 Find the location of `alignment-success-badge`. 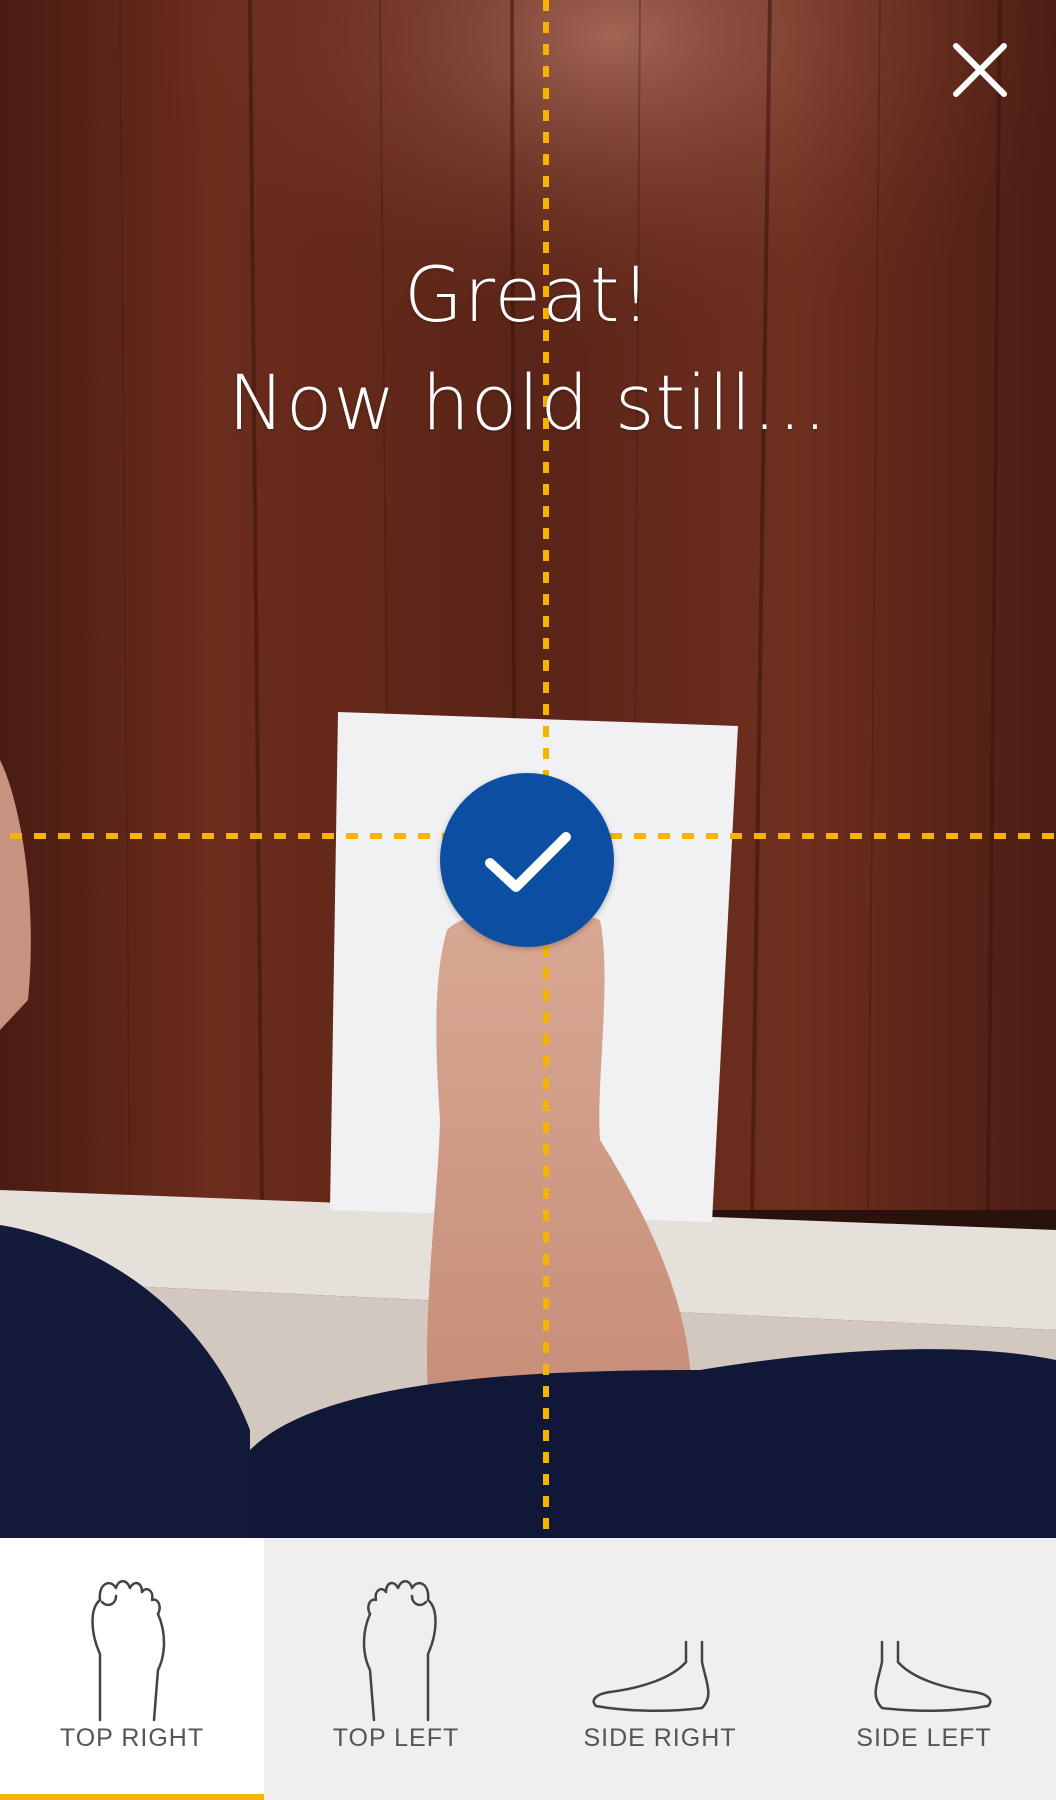

alignment-success-badge is located at coordinates (527, 860).